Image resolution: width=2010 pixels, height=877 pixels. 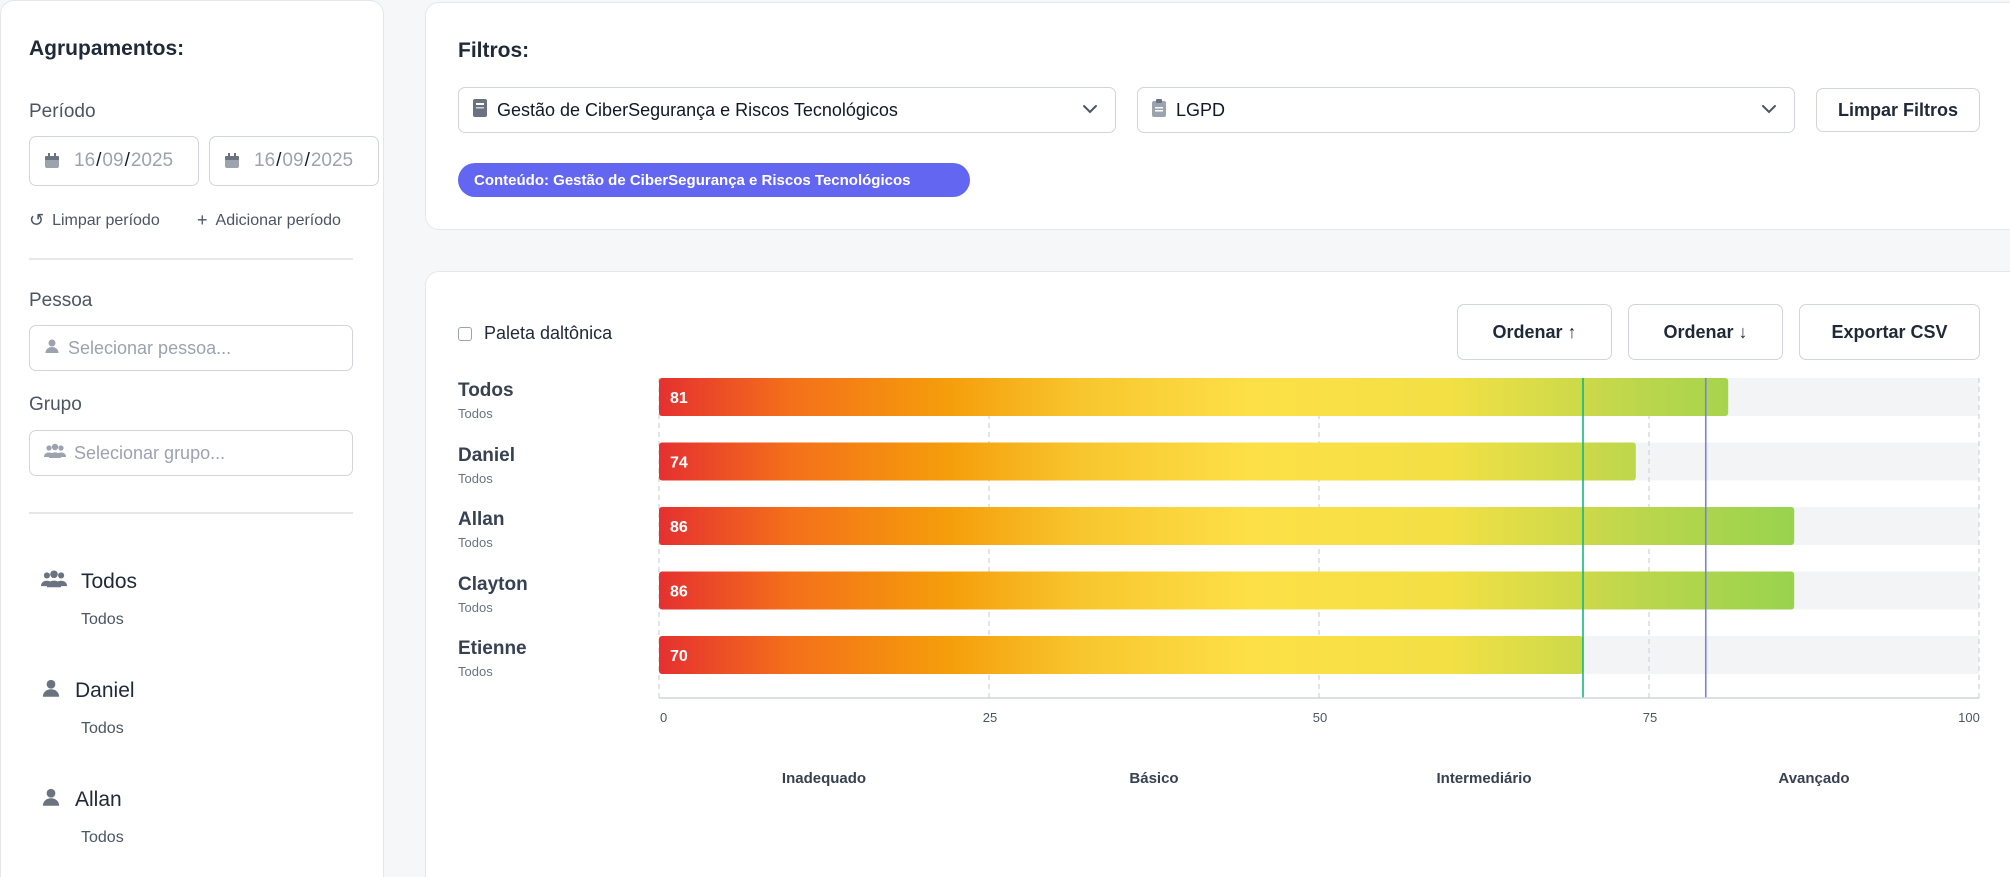 I want to click on group-item-allan: Allan, so click(x=81, y=800).